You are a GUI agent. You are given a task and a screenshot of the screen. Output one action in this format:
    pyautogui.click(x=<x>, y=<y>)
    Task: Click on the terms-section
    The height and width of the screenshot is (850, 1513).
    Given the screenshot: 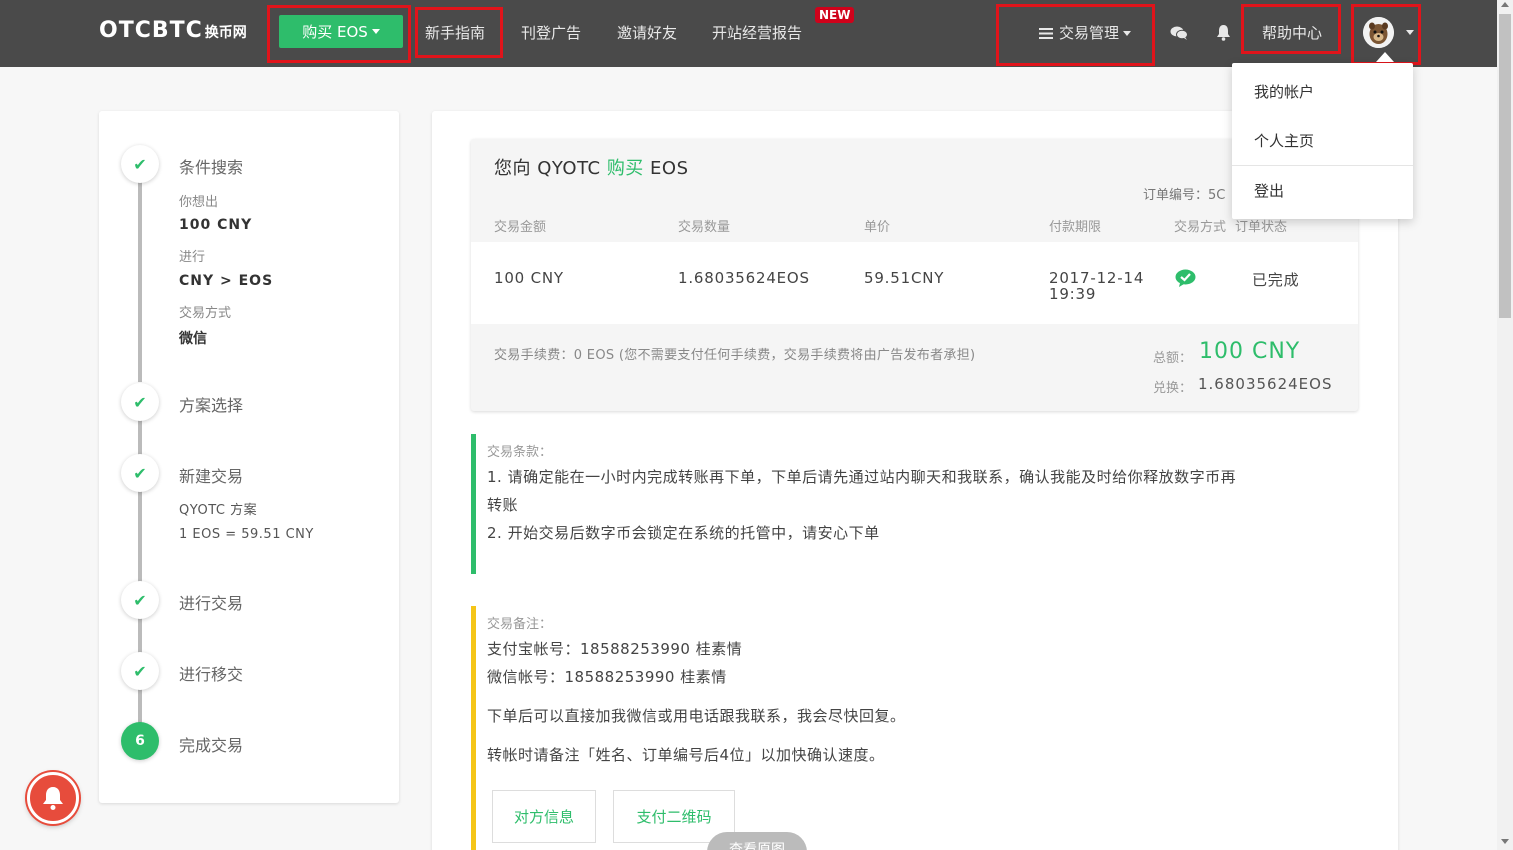 What is the action you would take?
    pyautogui.click(x=914, y=504)
    